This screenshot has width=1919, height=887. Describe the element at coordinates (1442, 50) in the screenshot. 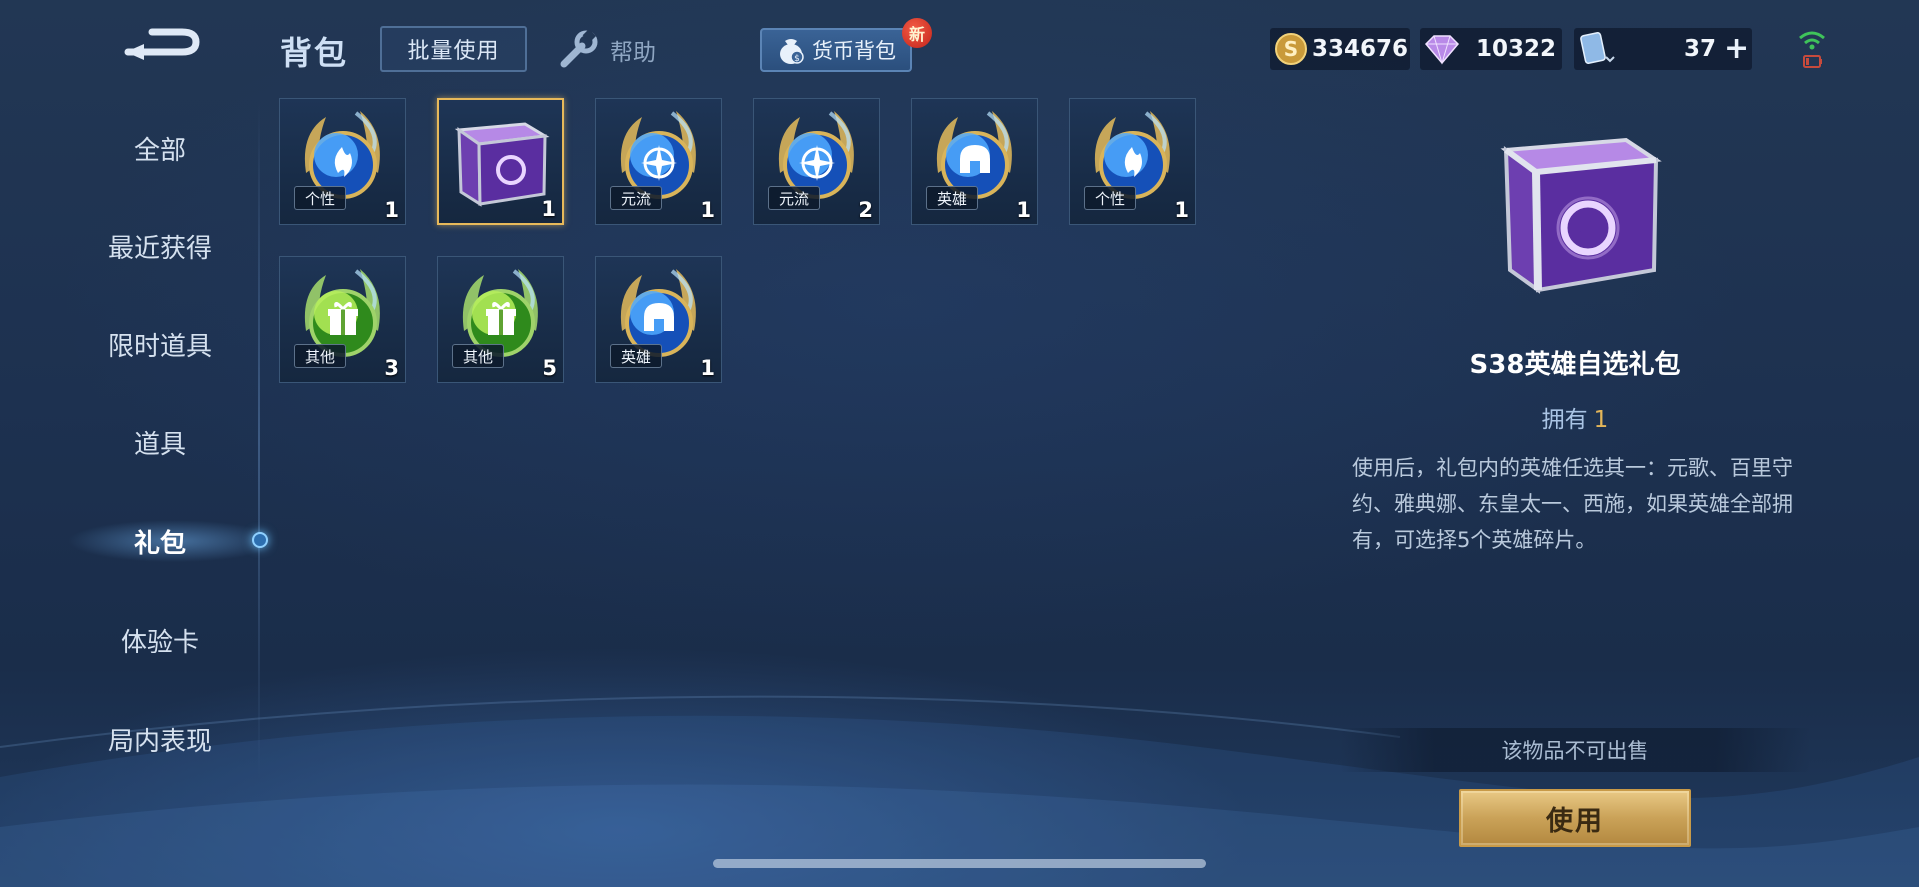

I see `diamond-icon` at that location.